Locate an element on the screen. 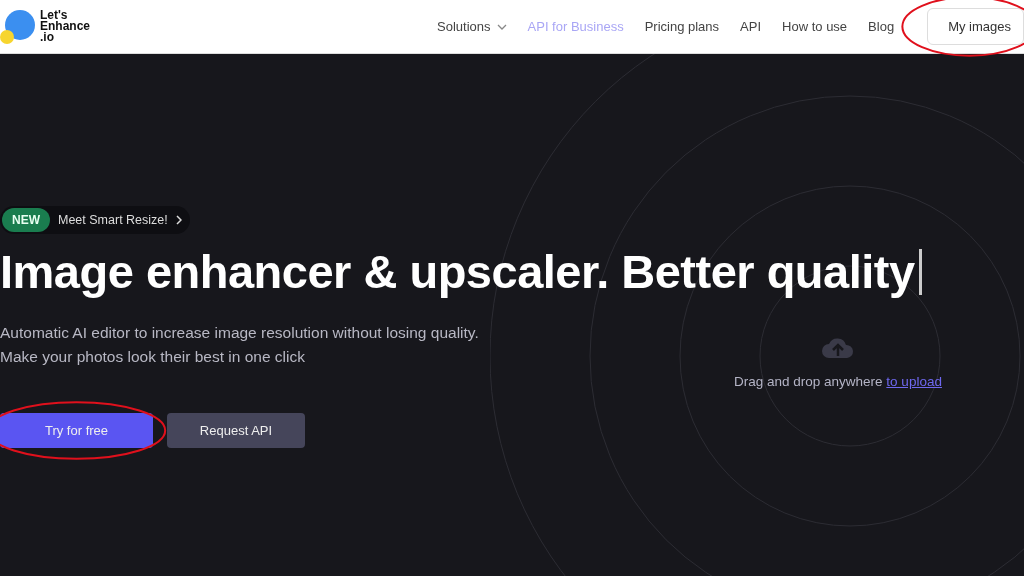 The image size is (1024, 576). chevron-down-icon is located at coordinates (501, 26).